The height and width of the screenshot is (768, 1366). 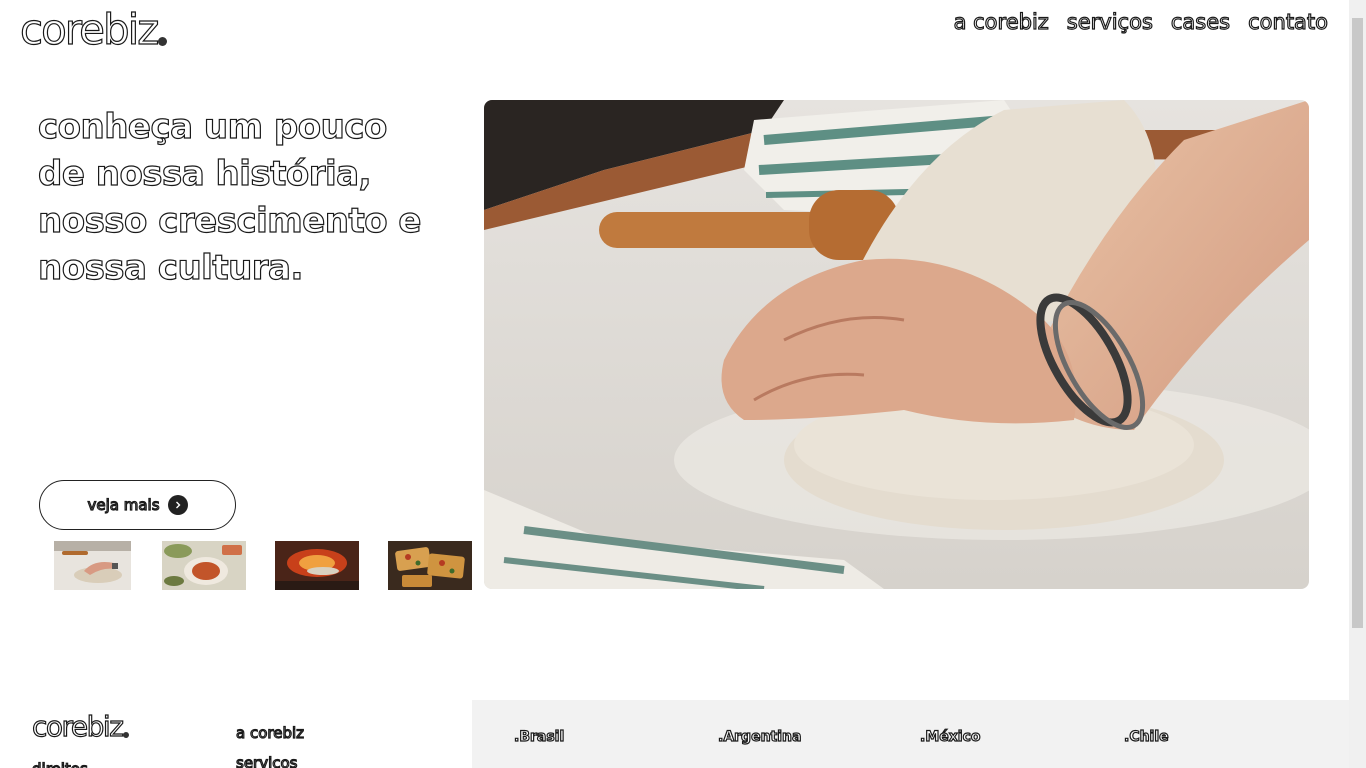 What do you see at coordinates (170, 267) in the screenshot?
I see `hero-title-line: nossa cultura.` at bounding box center [170, 267].